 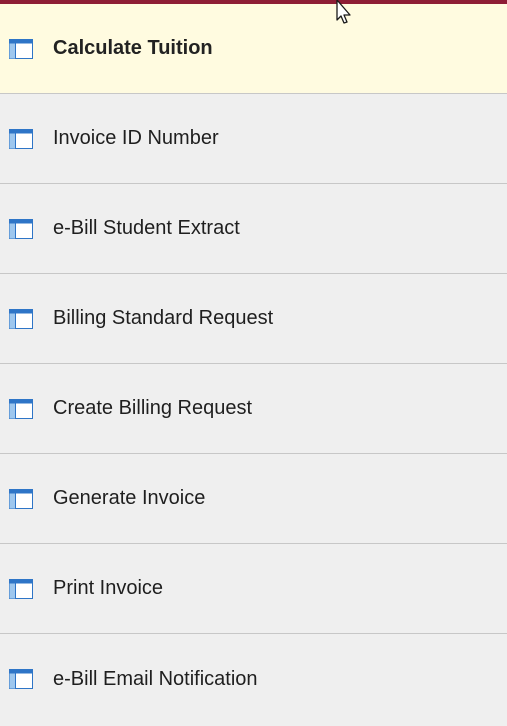 What do you see at coordinates (146, 228) in the screenshot?
I see `menu-item-label: e-Bill Student Extract` at bounding box center [146, 228].